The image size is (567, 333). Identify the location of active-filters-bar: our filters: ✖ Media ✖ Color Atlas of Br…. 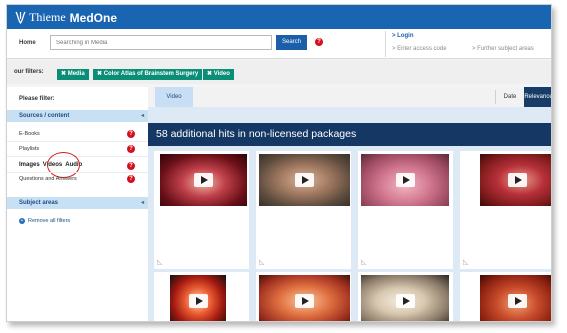
(279, 72).